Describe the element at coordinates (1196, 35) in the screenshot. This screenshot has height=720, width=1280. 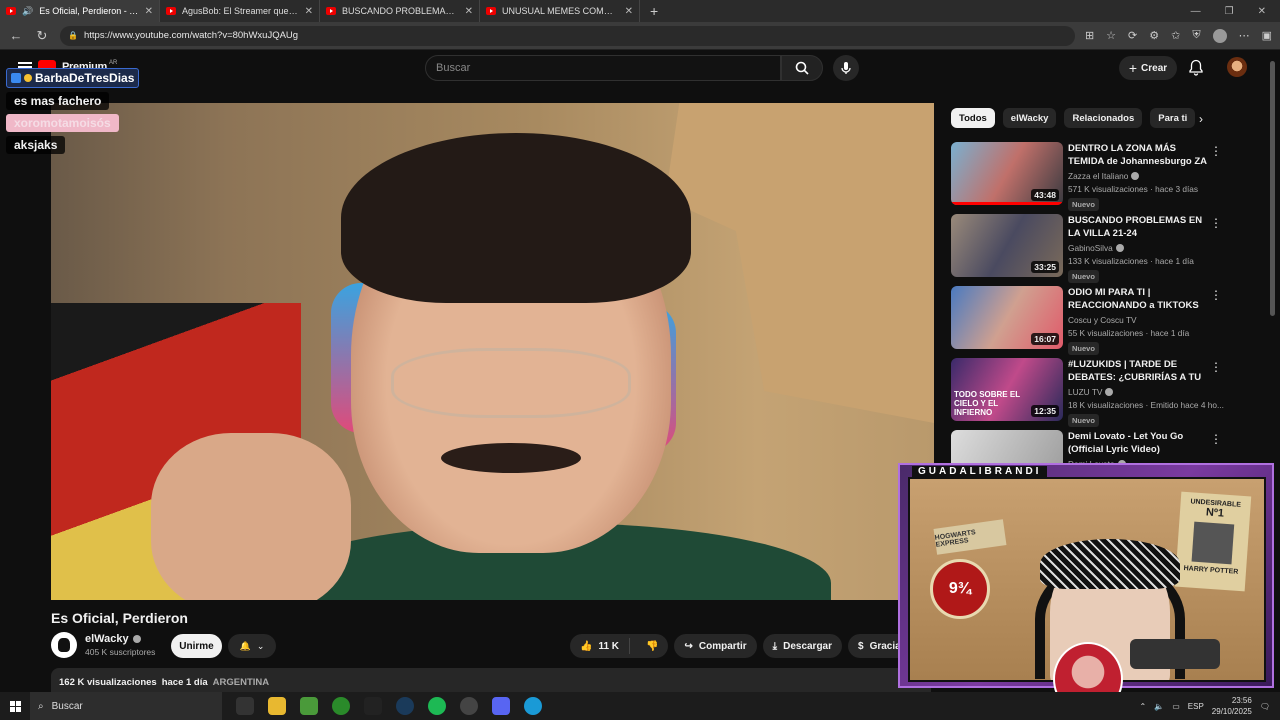
I see `shield-icon: ⛨` at that location.